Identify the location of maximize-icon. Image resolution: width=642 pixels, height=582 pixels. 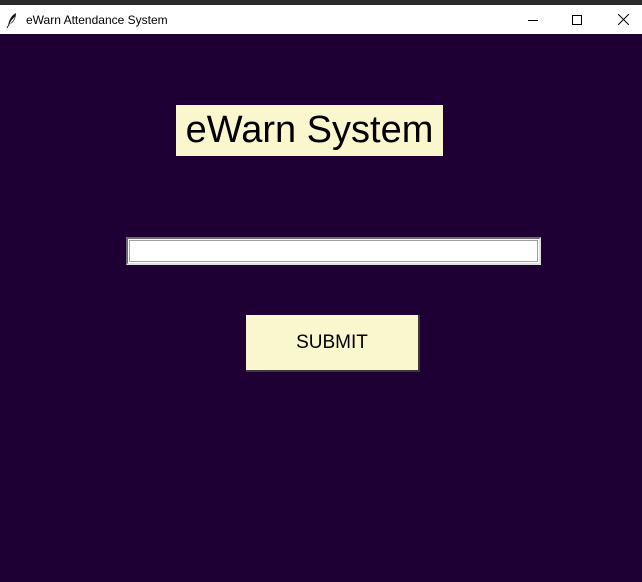
(577, 19).